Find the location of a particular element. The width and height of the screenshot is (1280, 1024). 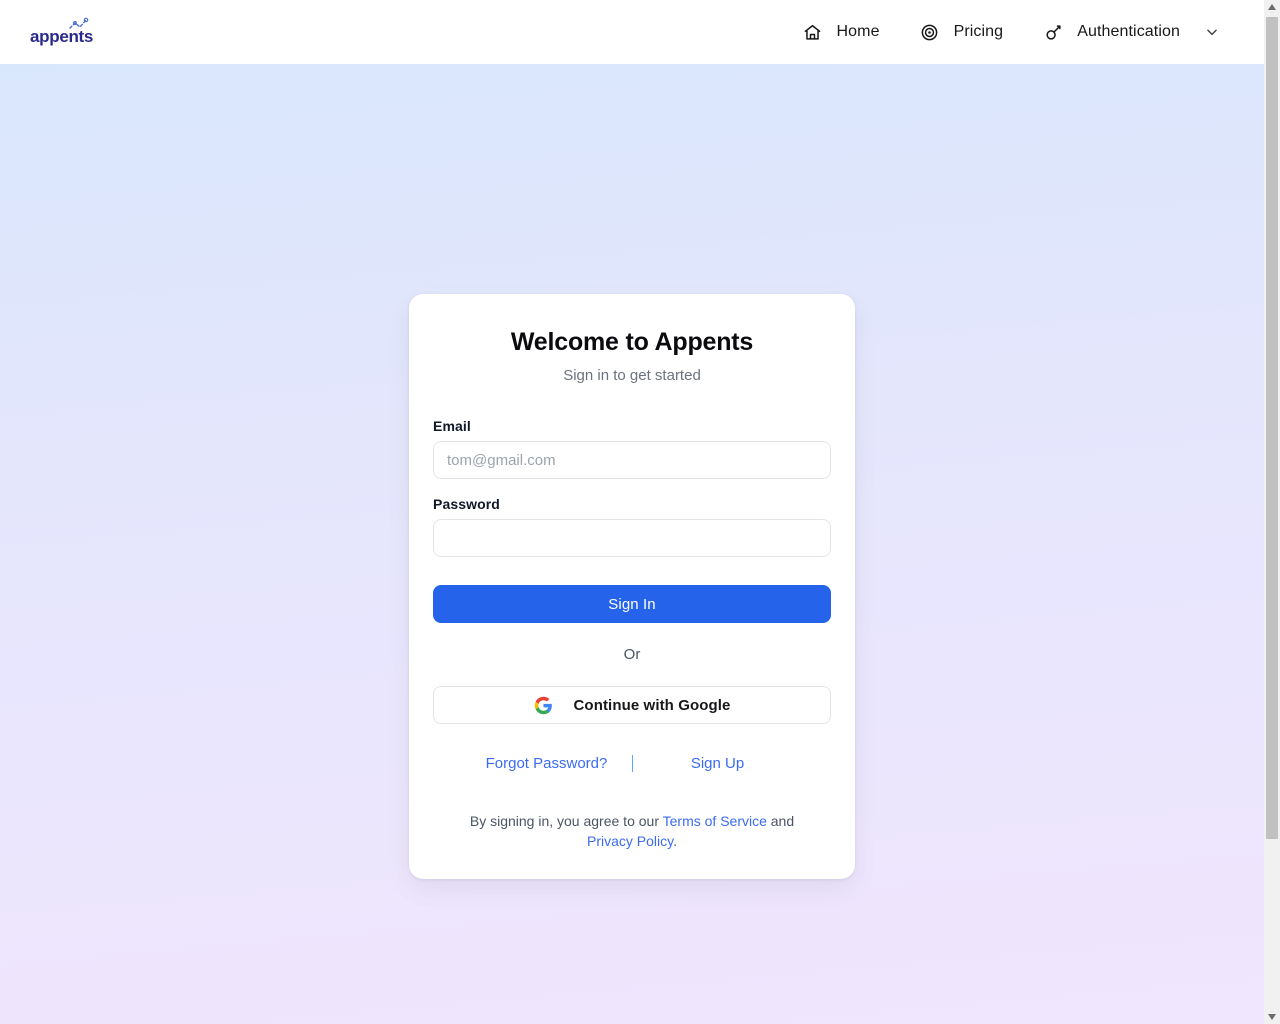

legal-prefix: By signing in, you agree to our is located at coordinates (566, 821).